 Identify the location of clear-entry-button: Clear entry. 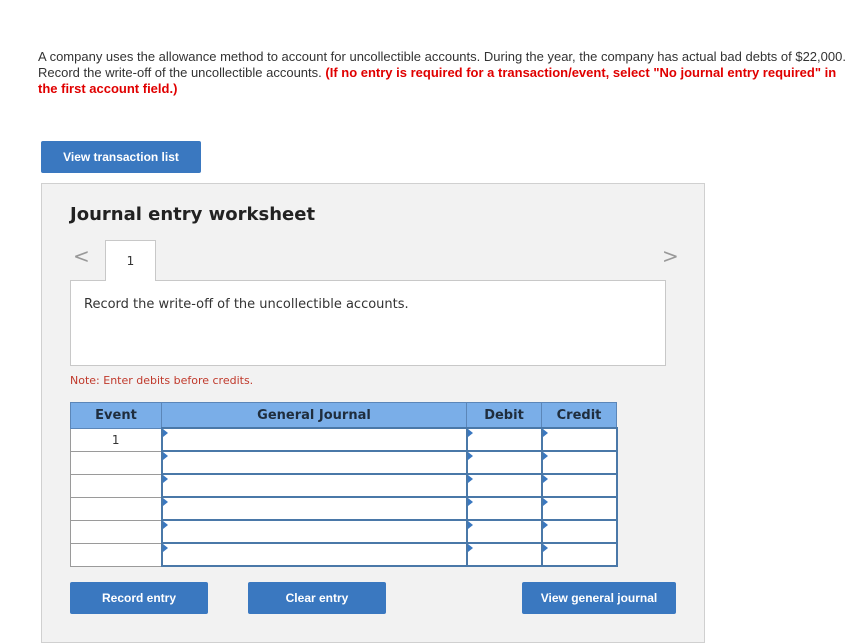
(317, 598).